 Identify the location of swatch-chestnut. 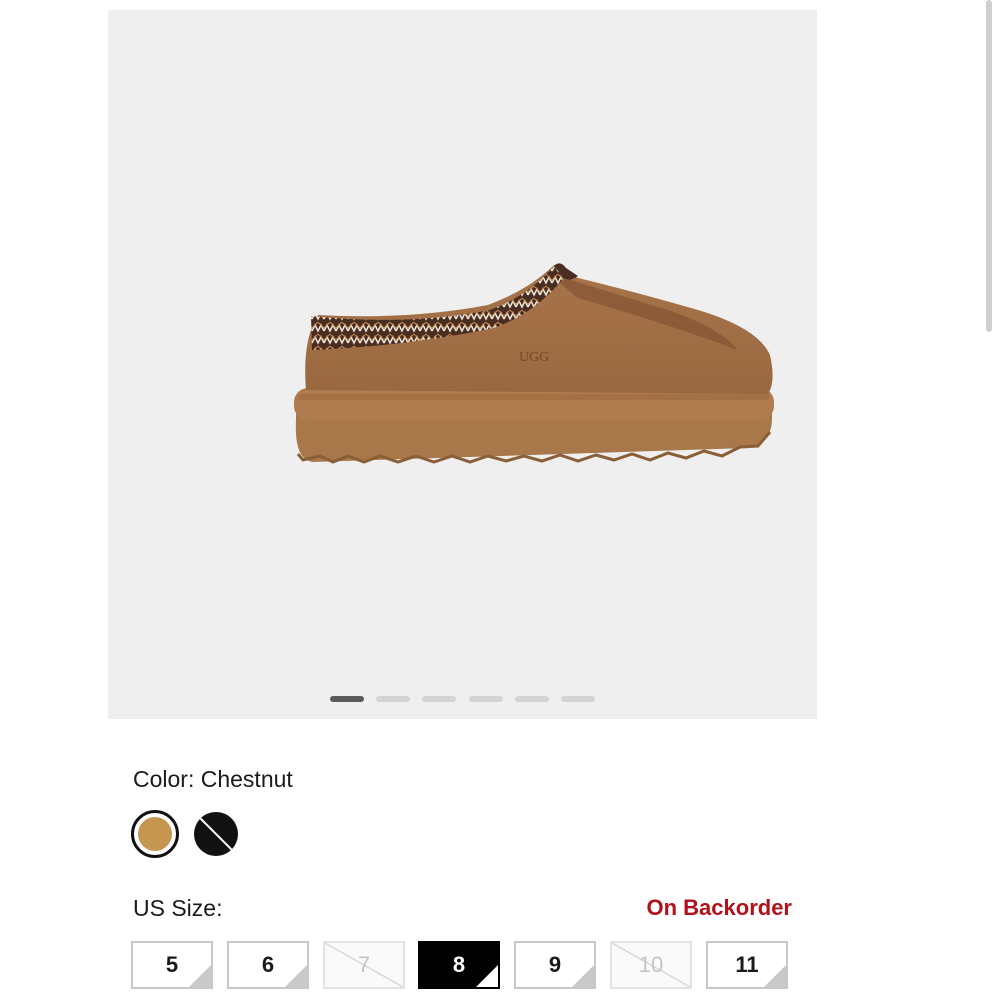
(155, 834).